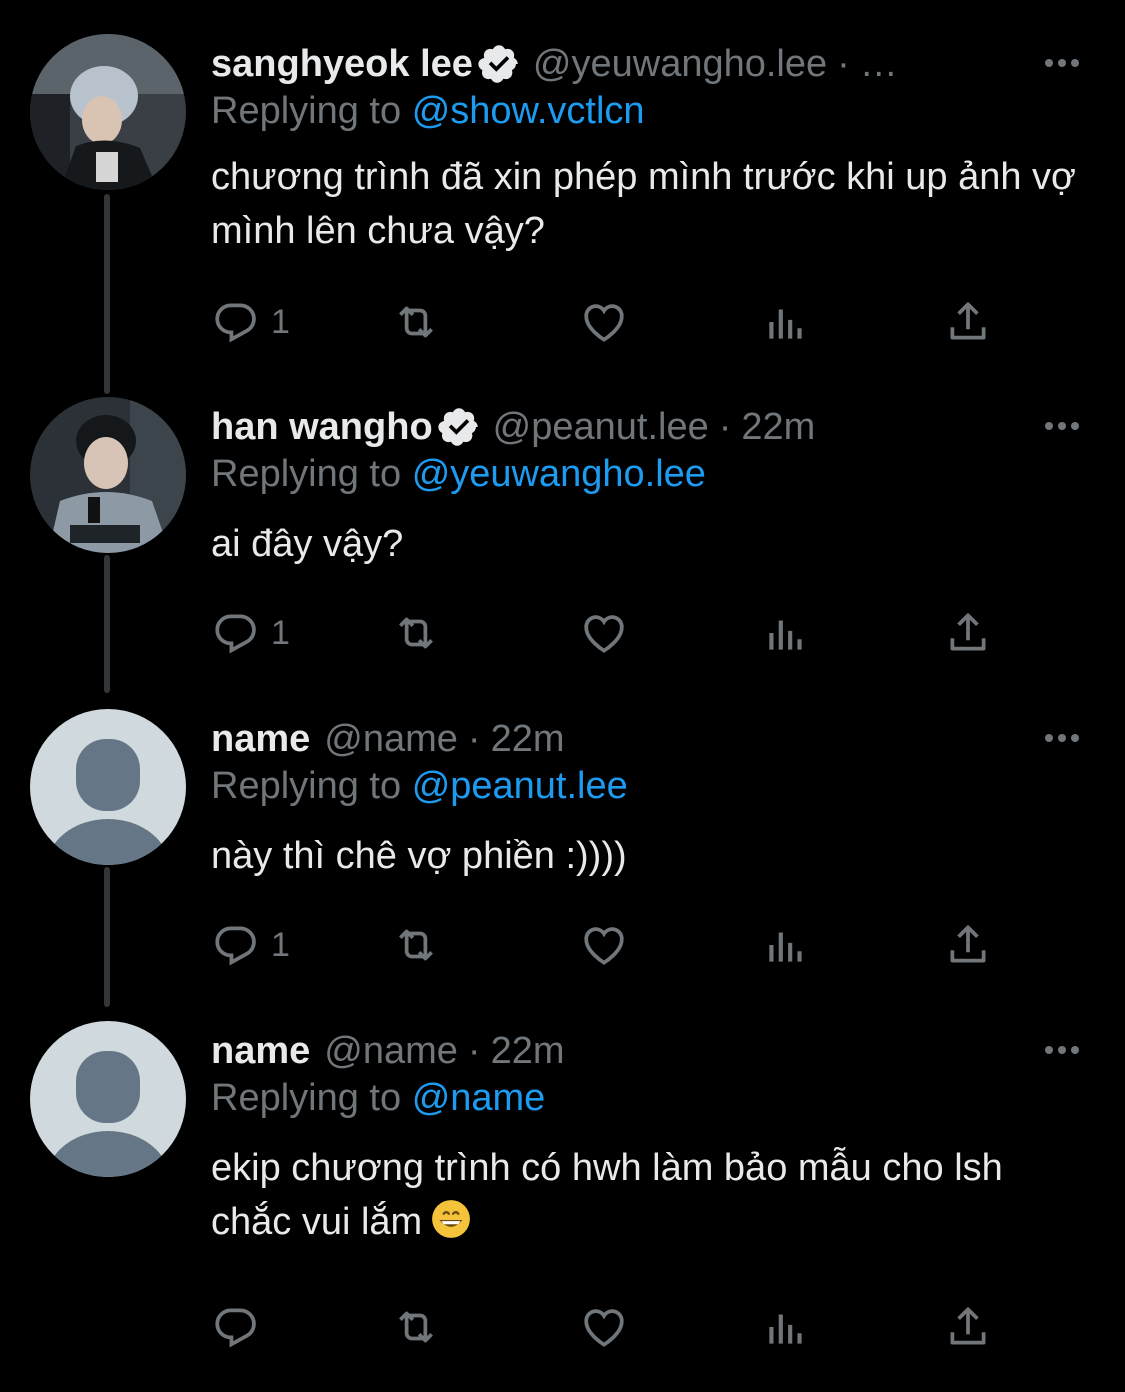  What do you see at coordinates (498, 64) in the screenshot?
I see `verified-badge-icon` at bounding box center [498, 64].